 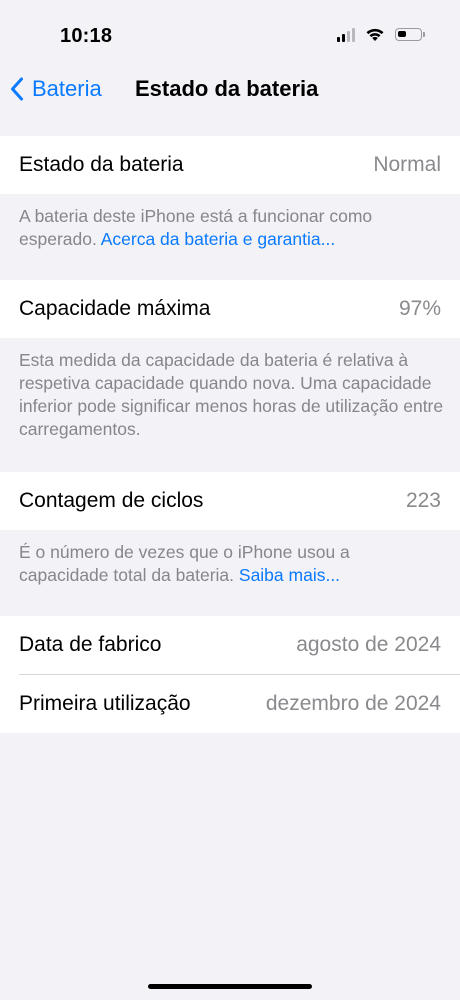 What do you see at coordinates (368, 644) in the screenshot?
I see `manufacture-date-value: agosto de 2024` at bounding box center [368, 644].